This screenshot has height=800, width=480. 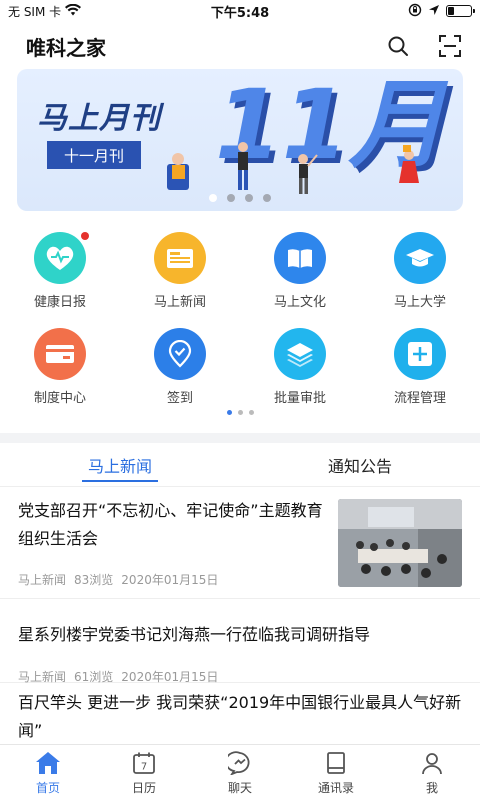 I want to click on nav-chat: 聊天, so click(x=240, y=772).